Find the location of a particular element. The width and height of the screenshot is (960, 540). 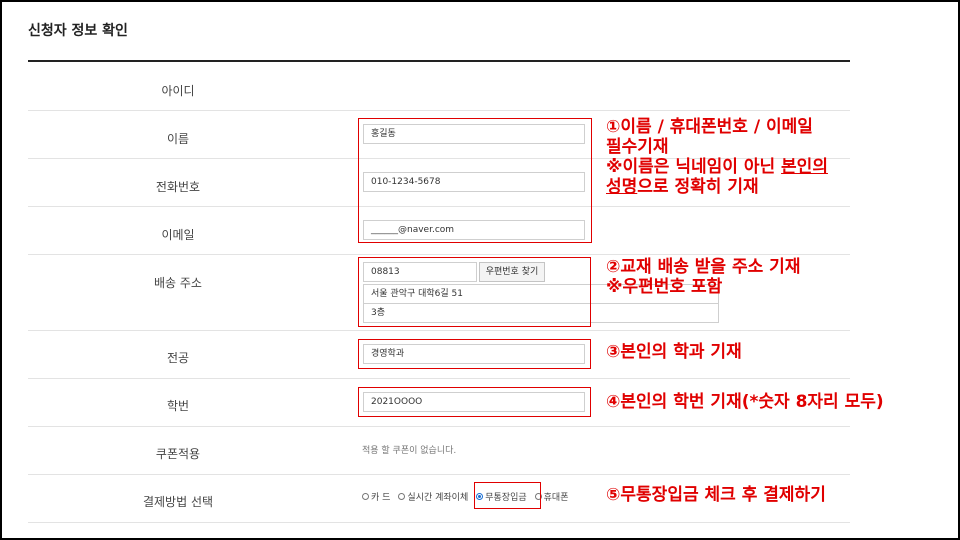

annotation-1-line4-underlined: 성명 is located at coordinates (622, 187).